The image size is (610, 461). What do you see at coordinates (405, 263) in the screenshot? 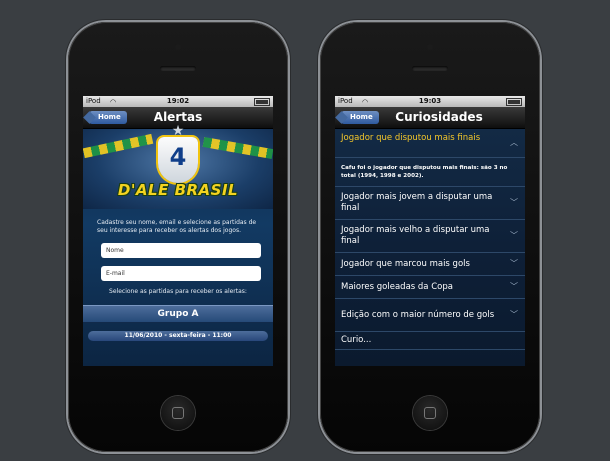
I see `list-item-title: Jogador que marcou mais gols` at bounding box center [405, 263].